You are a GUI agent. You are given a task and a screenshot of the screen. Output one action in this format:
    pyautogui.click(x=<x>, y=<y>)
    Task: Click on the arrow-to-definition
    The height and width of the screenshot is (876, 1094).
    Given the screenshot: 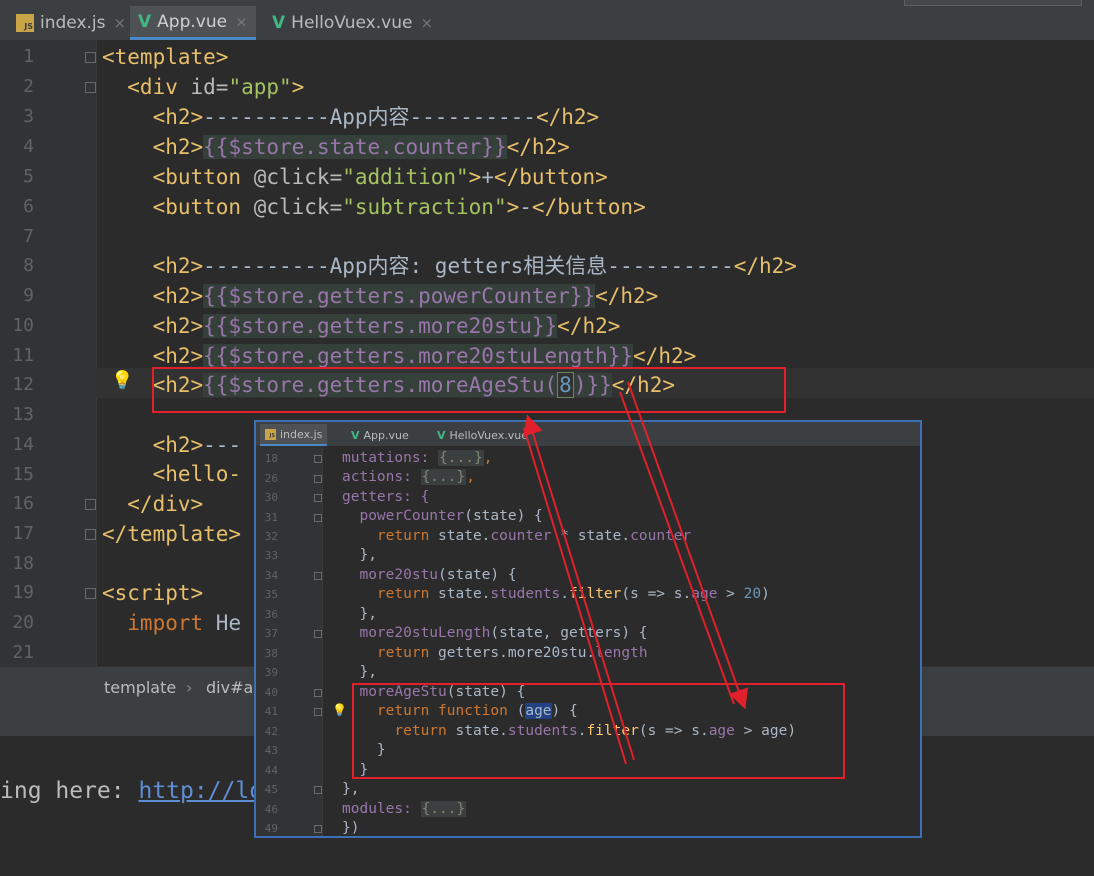 What is the action you would take?
    pyautogui.click(x=688, y=545)
    